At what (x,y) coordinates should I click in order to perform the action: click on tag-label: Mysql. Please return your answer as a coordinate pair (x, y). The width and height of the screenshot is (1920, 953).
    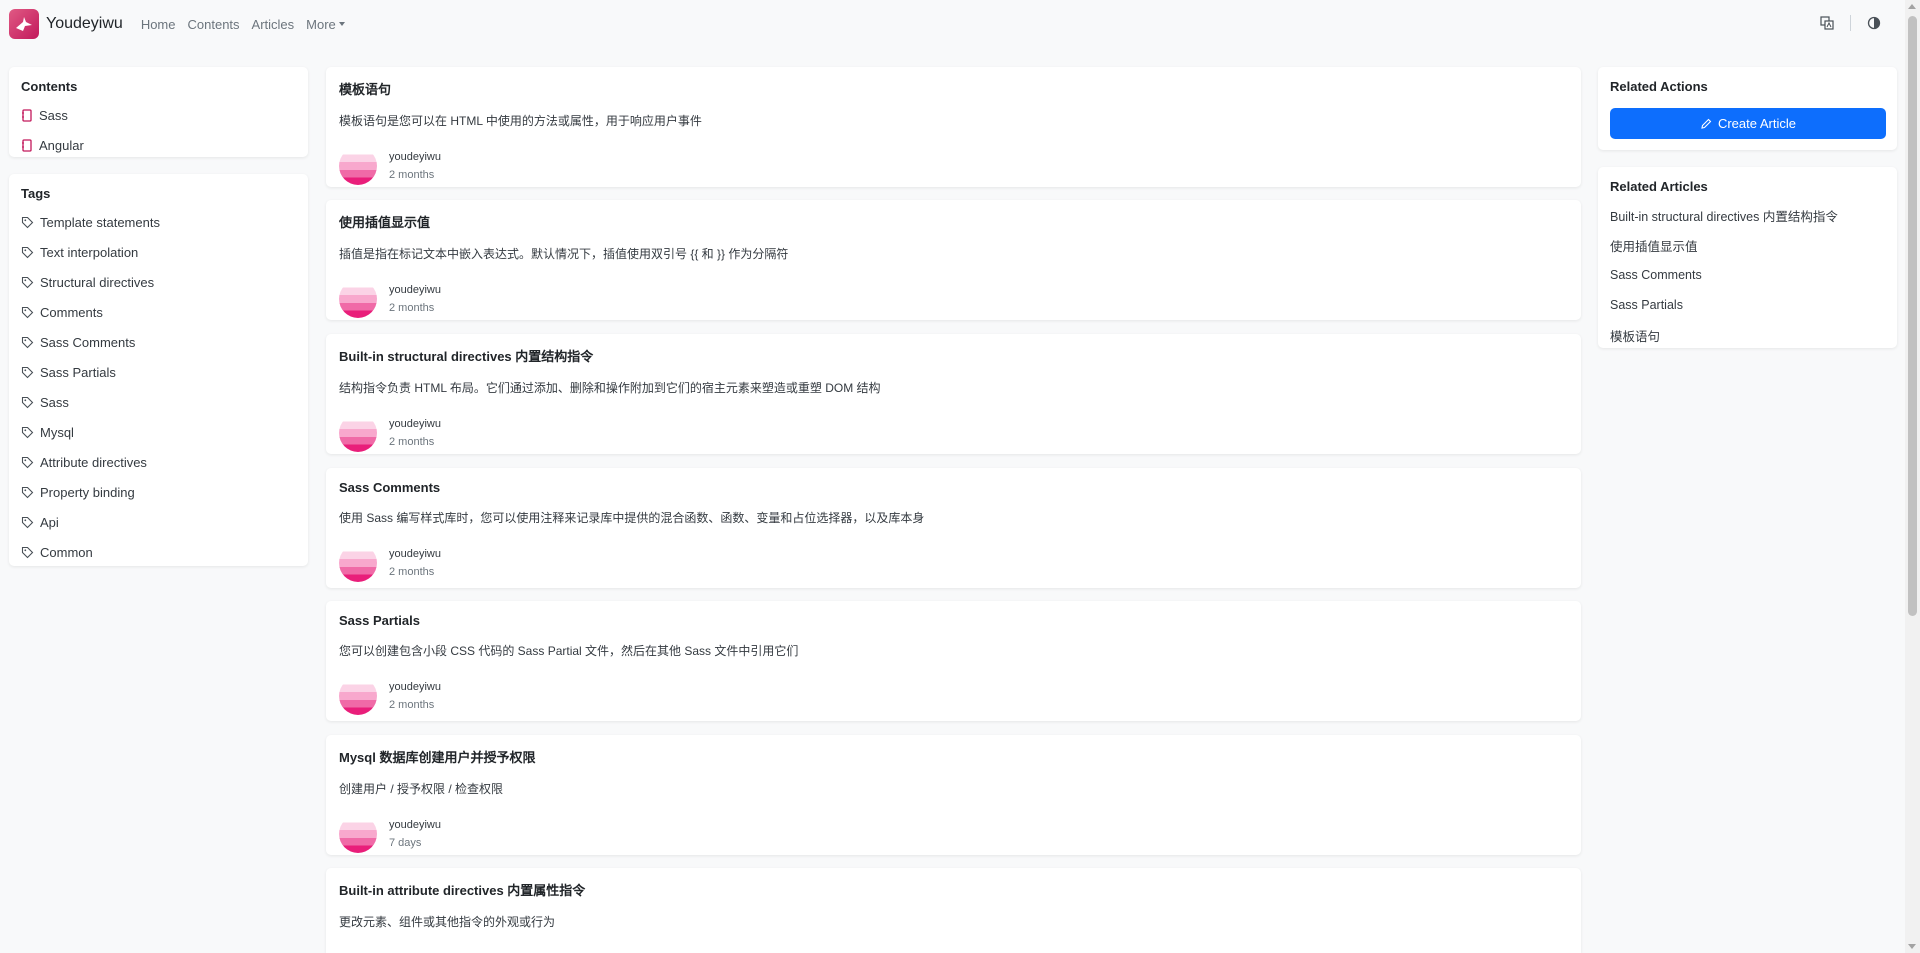
    Looking at the image, I should click on (57, 432).